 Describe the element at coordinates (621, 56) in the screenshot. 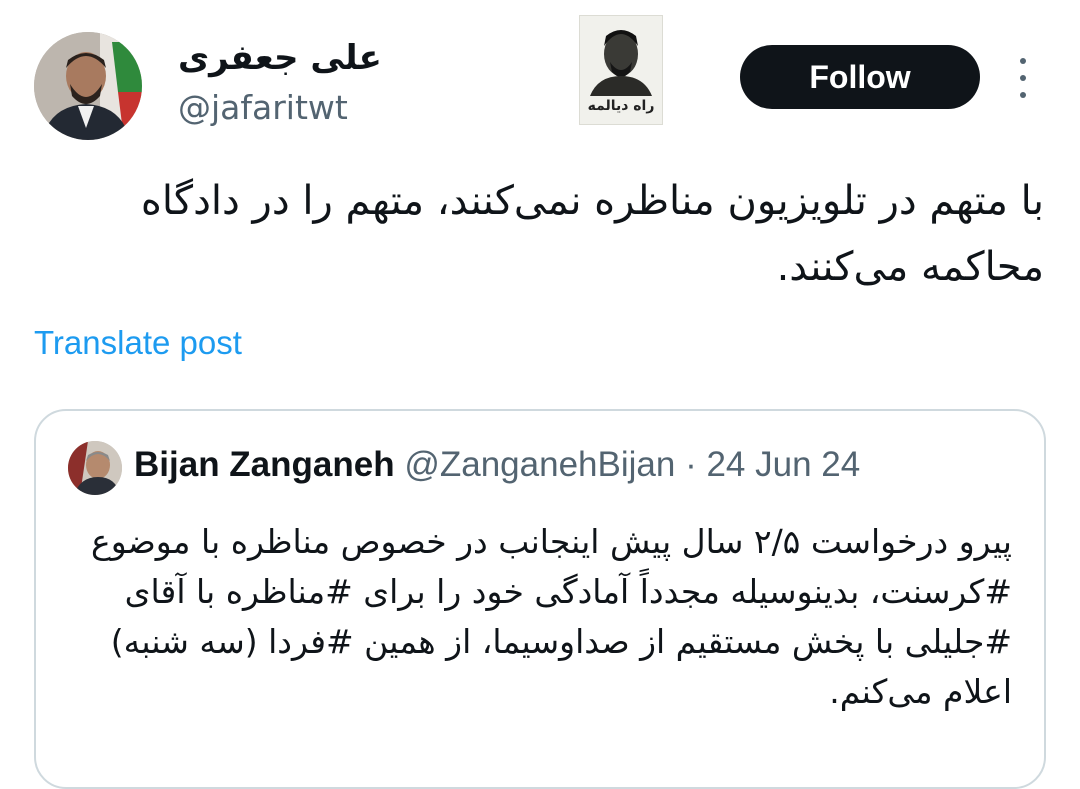

I see `portrait-badge-icon` at that location.